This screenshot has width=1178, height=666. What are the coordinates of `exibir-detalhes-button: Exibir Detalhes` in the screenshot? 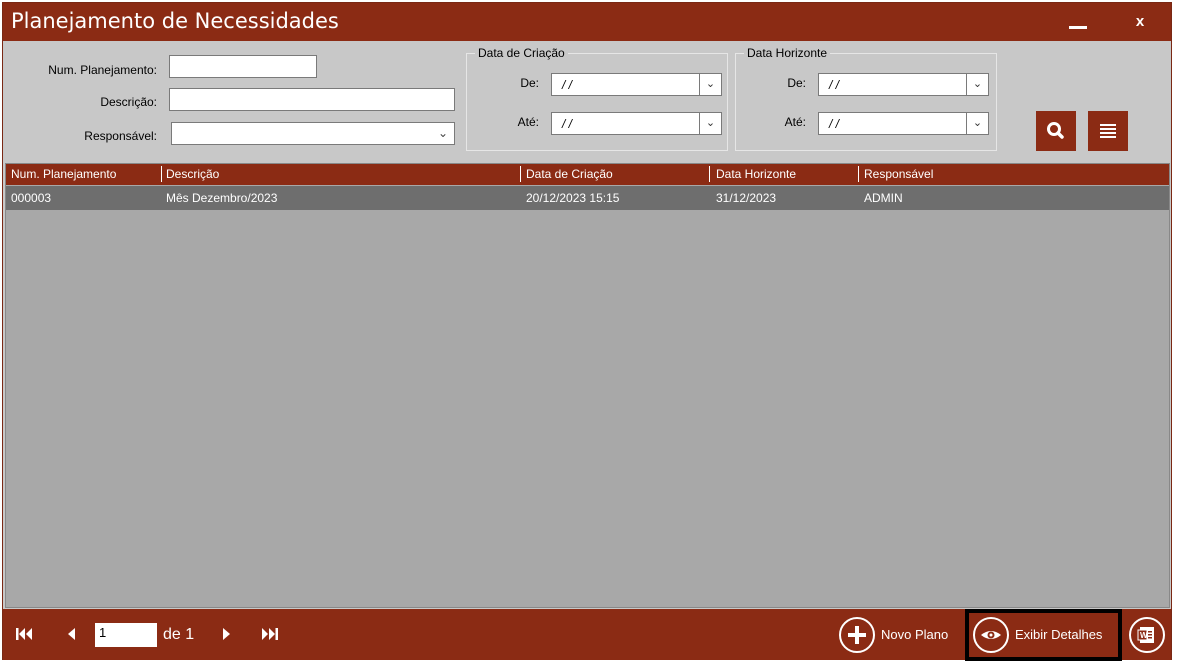 It's located at (1044, 635).